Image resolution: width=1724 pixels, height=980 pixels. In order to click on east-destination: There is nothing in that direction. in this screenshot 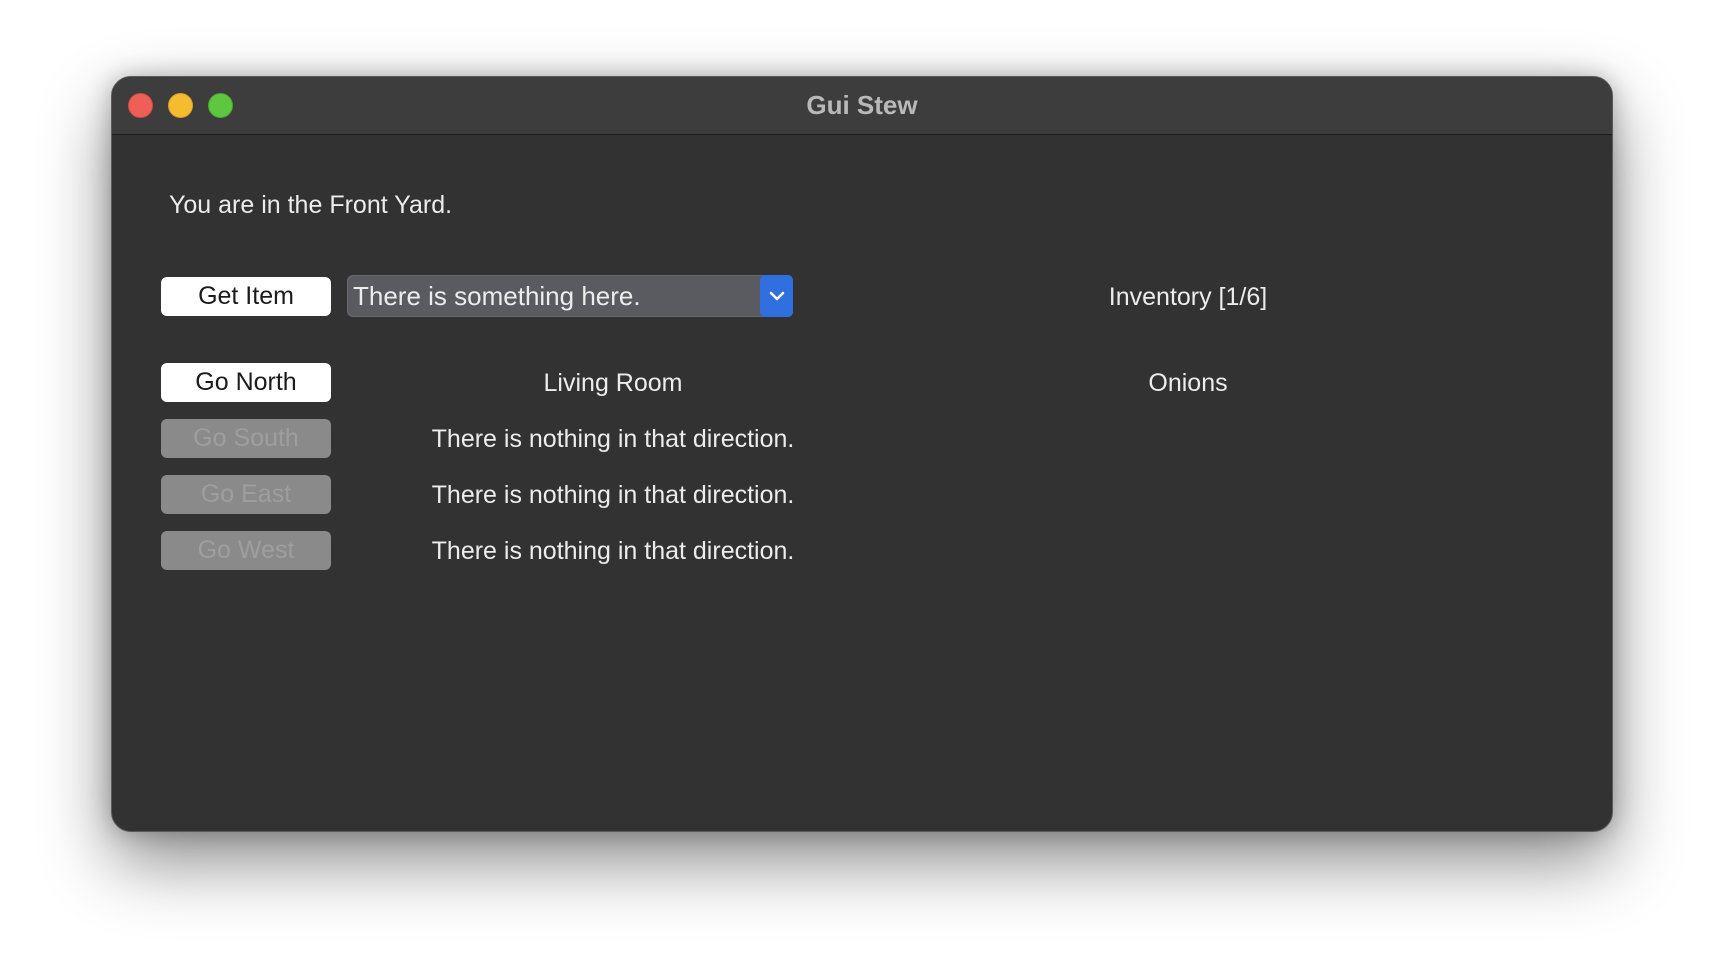, I will do `click(613, 495)`.